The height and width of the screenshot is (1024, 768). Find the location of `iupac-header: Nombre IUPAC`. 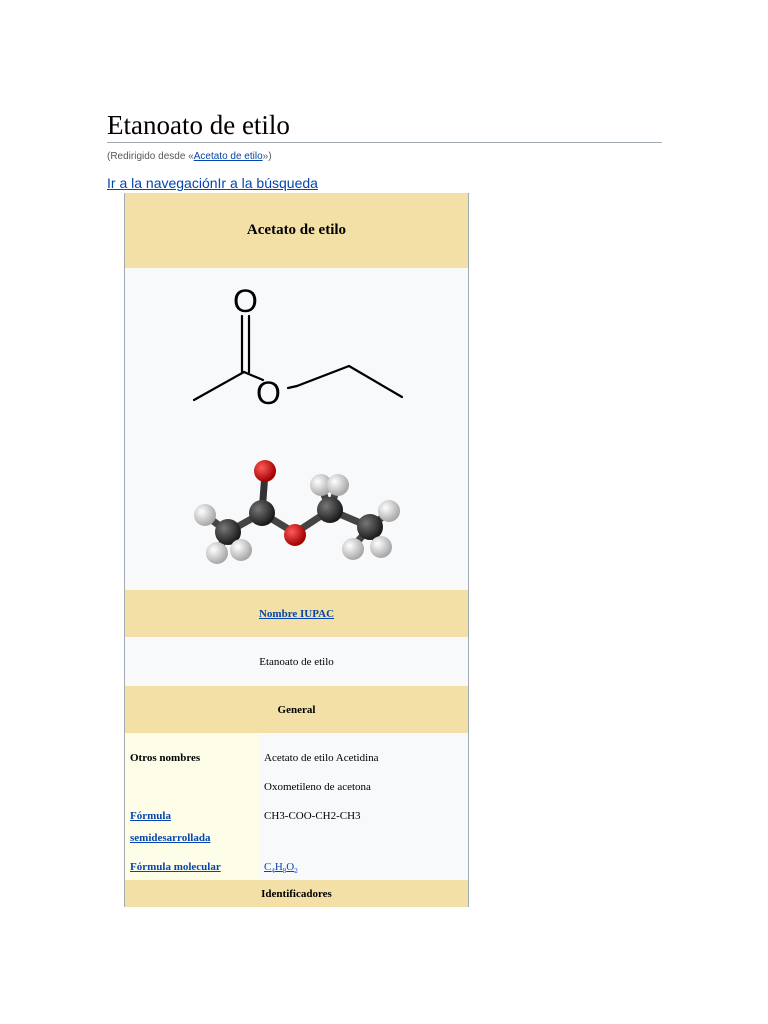

iupac-header: Nombre IUPAC is located at coordinates (296, 613).